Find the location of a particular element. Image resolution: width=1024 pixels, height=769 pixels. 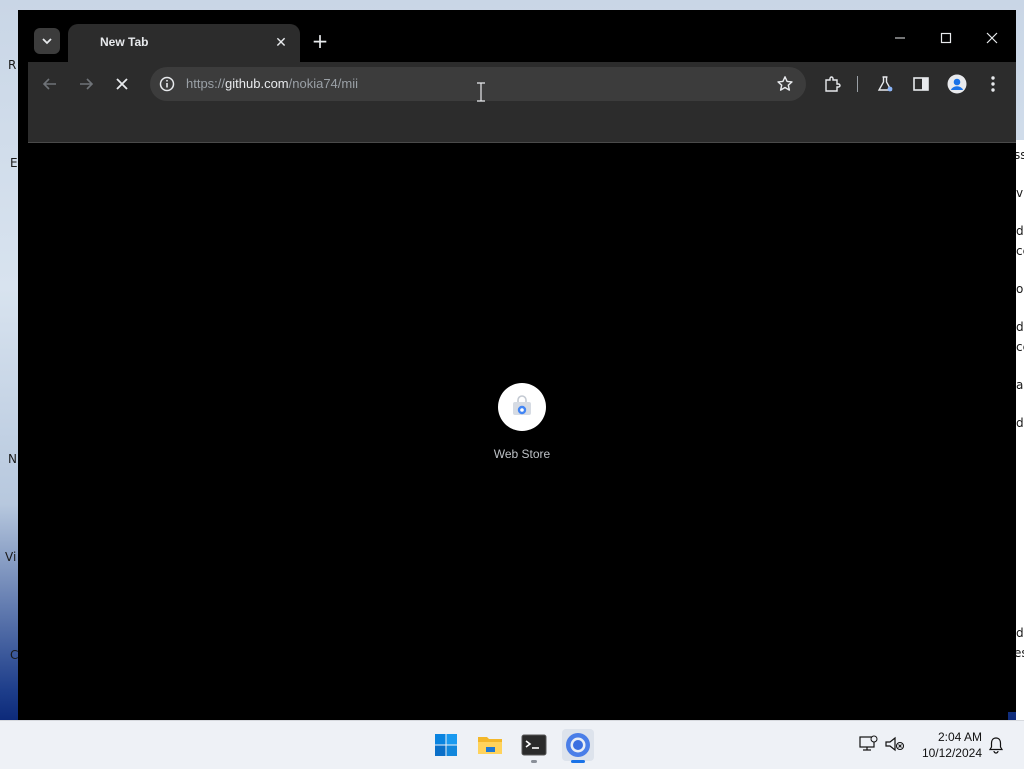

labs-button is located at coordinates (885, 84).